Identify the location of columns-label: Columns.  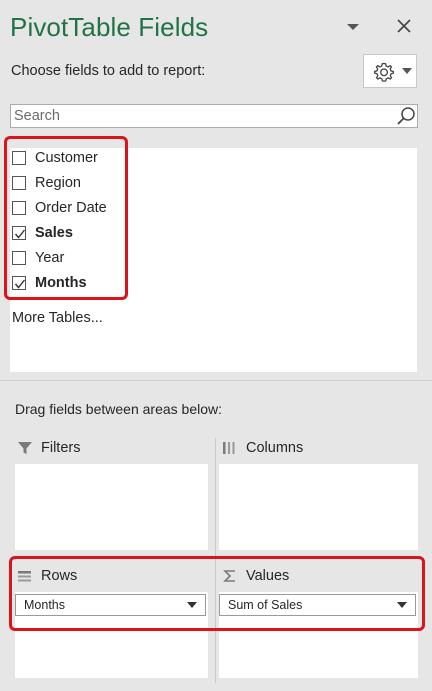
(275, 448).